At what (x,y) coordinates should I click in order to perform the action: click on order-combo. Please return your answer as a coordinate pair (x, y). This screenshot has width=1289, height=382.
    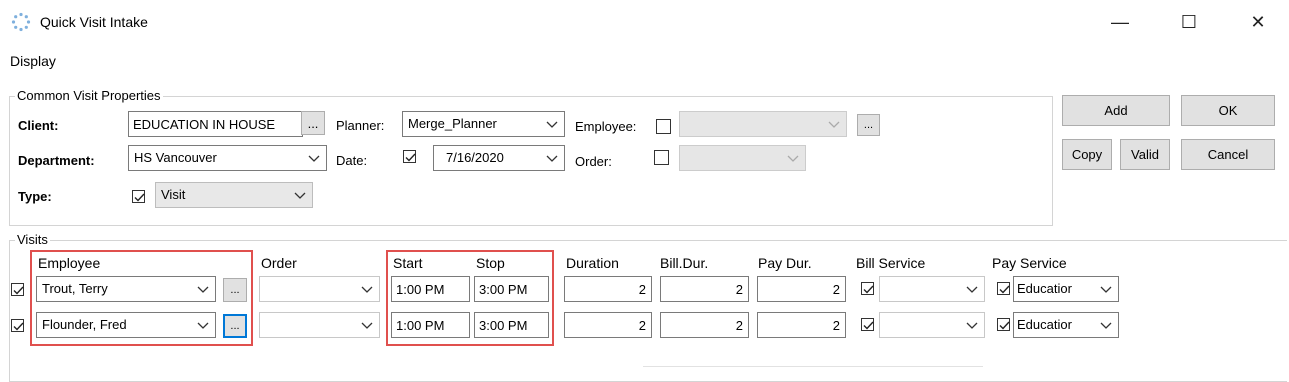
    Looking at the image, I should click on (742, 158).